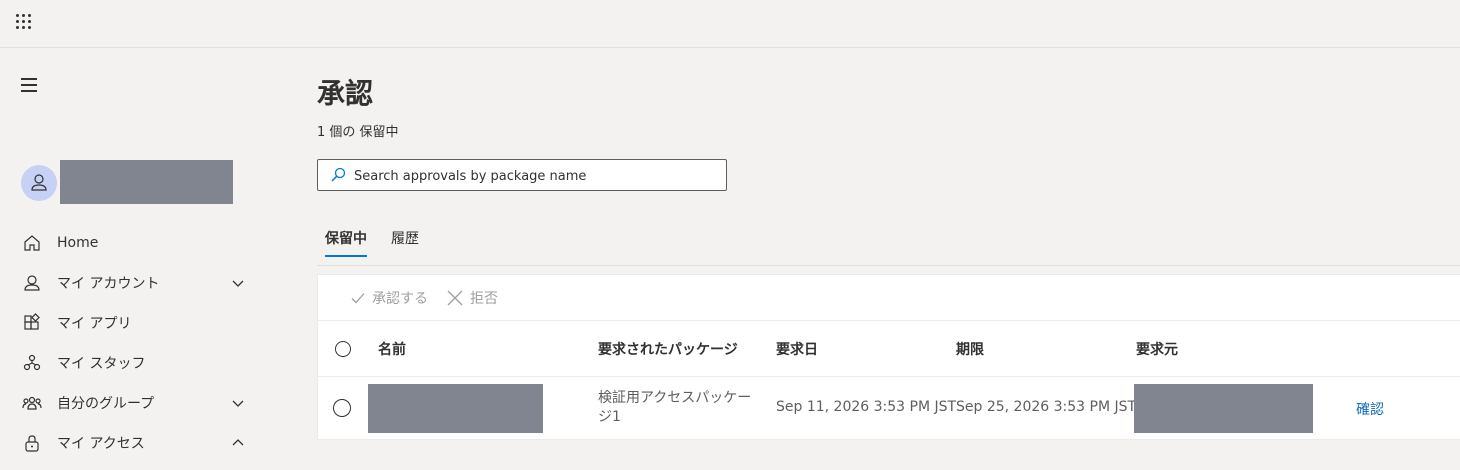 The width and height of the screenshot is (1460, 470). What do you see at coordinates (970, 349) in the screenshot?
I see `column-header-due-date: 期限` at bounding box center [970, 349].